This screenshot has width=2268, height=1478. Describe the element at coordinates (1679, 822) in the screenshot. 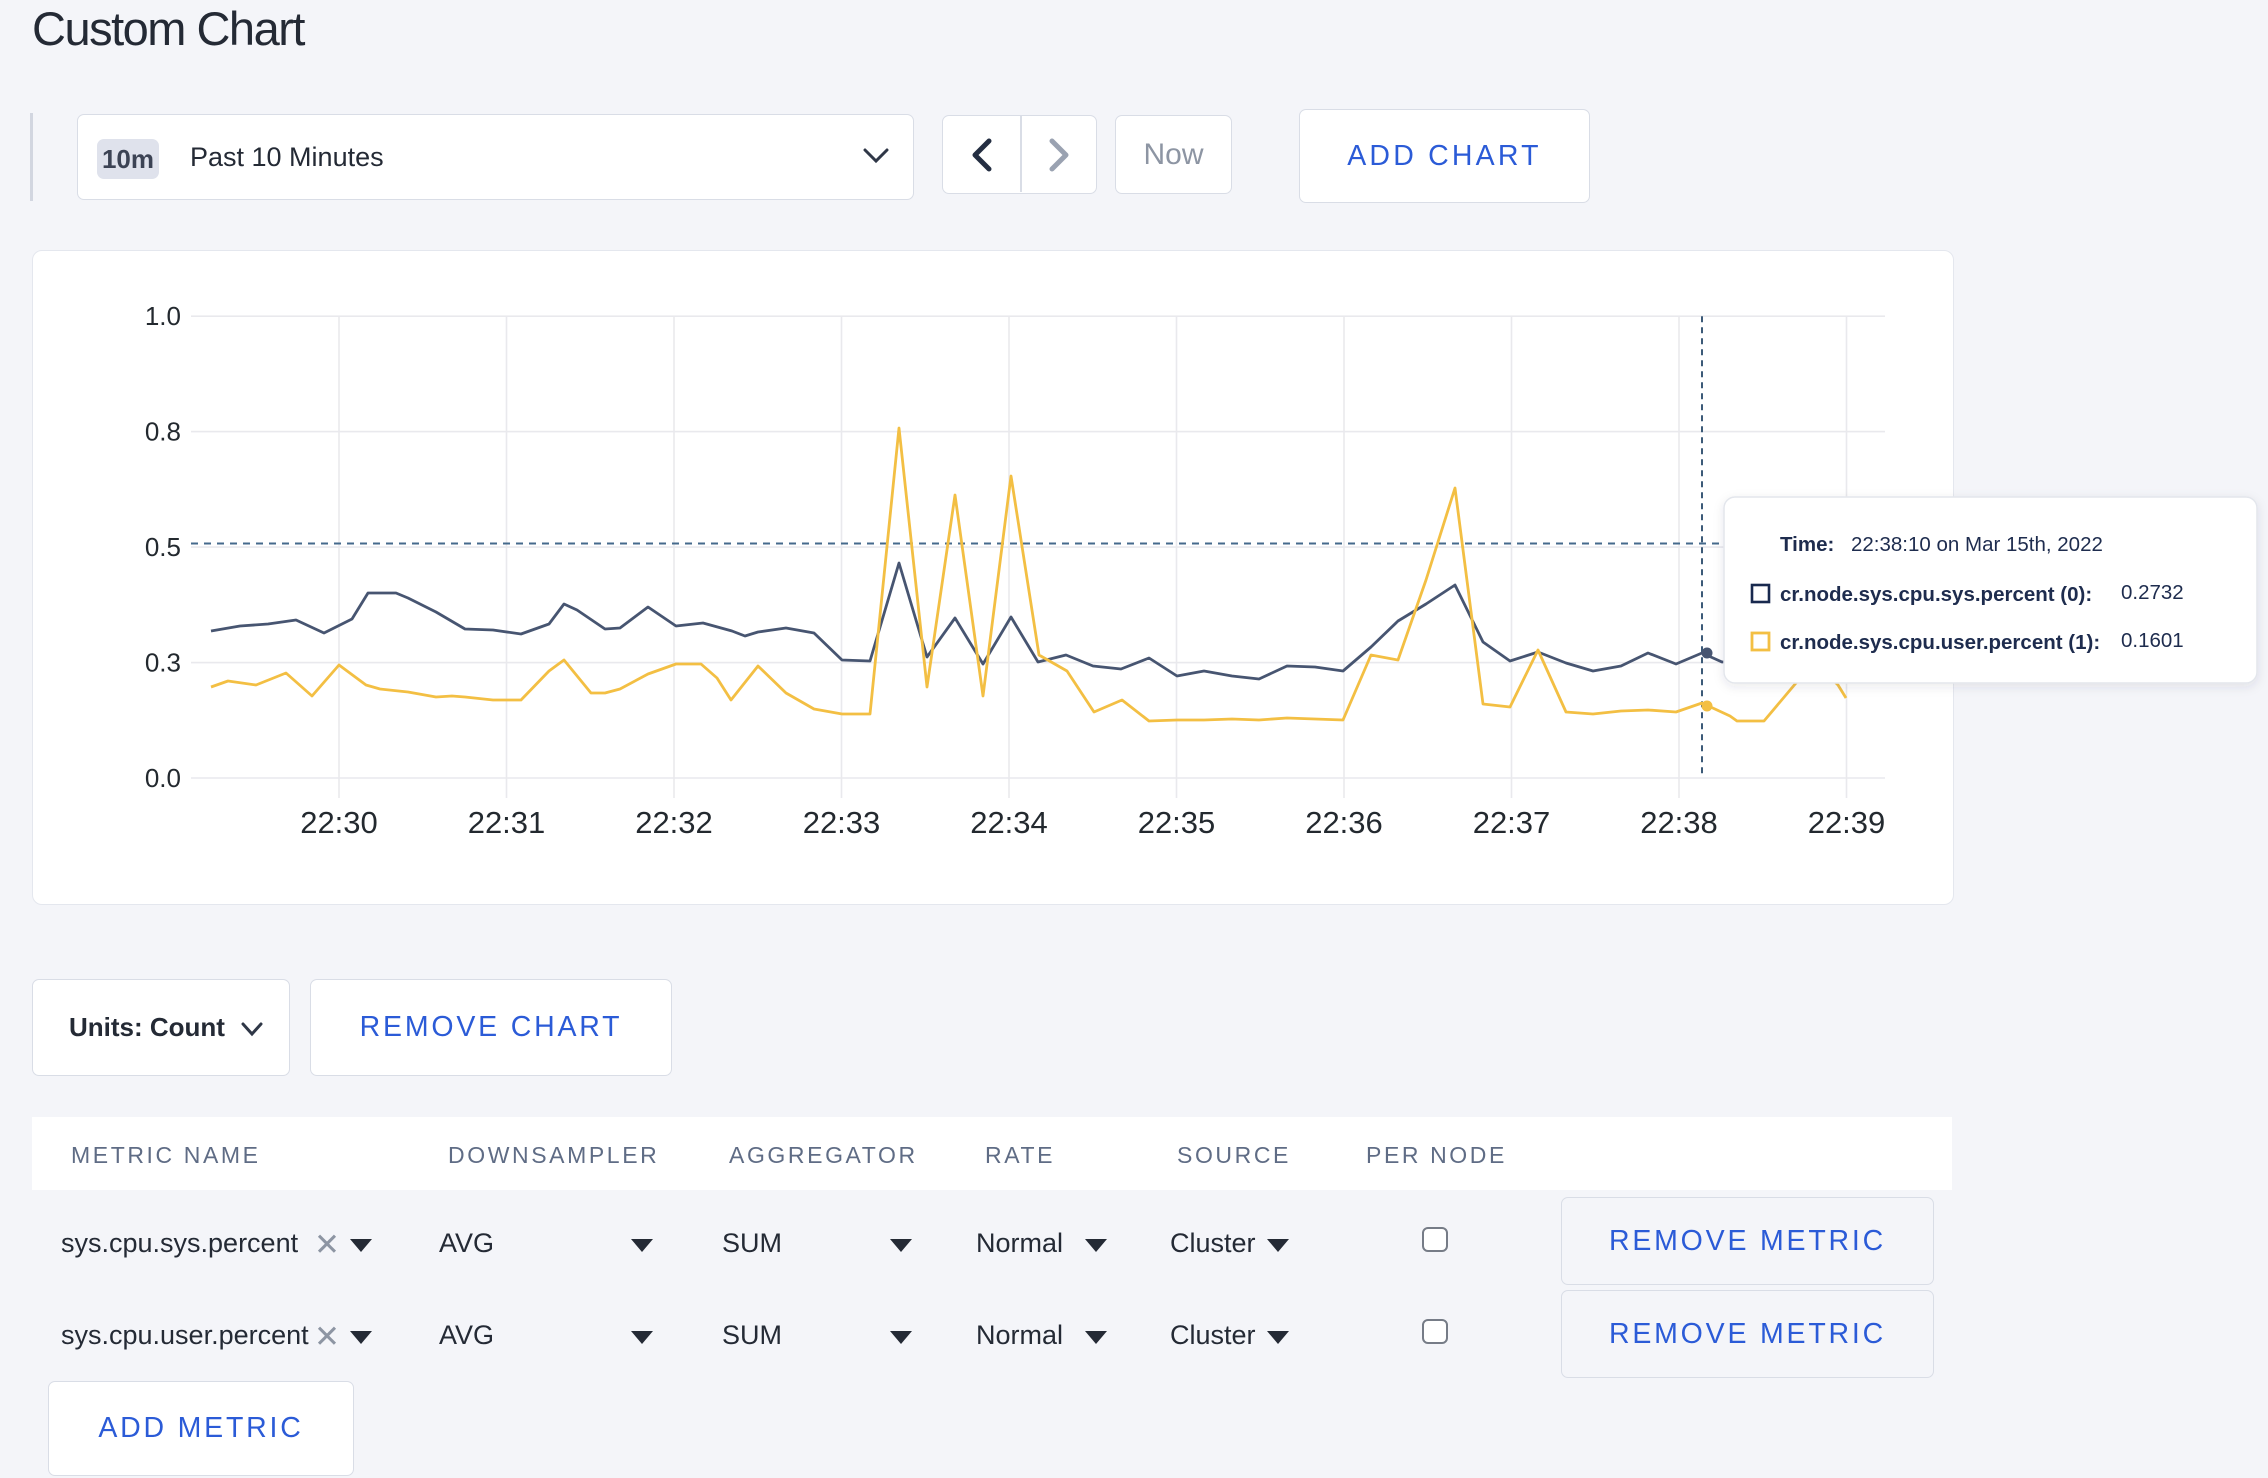

I see `svg-text: 22:38` at that location.